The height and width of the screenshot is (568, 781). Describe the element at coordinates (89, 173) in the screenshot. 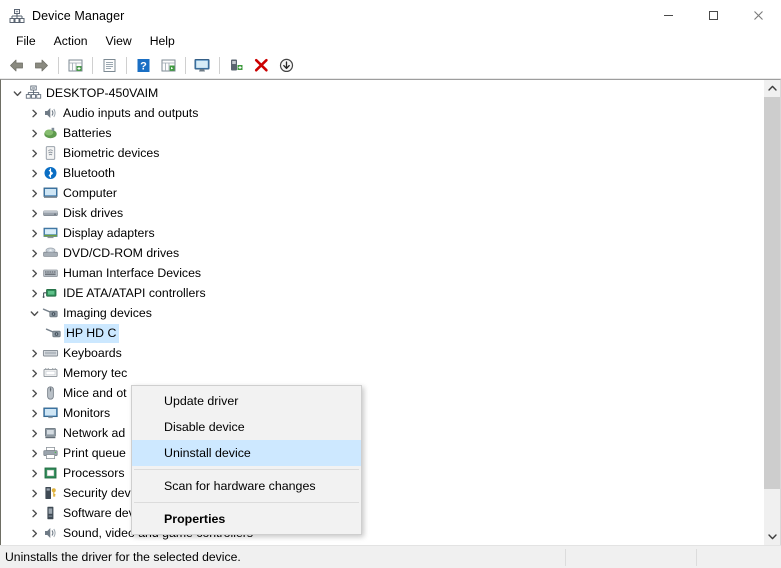

I see `tree-label: Bluetooth` at that location.